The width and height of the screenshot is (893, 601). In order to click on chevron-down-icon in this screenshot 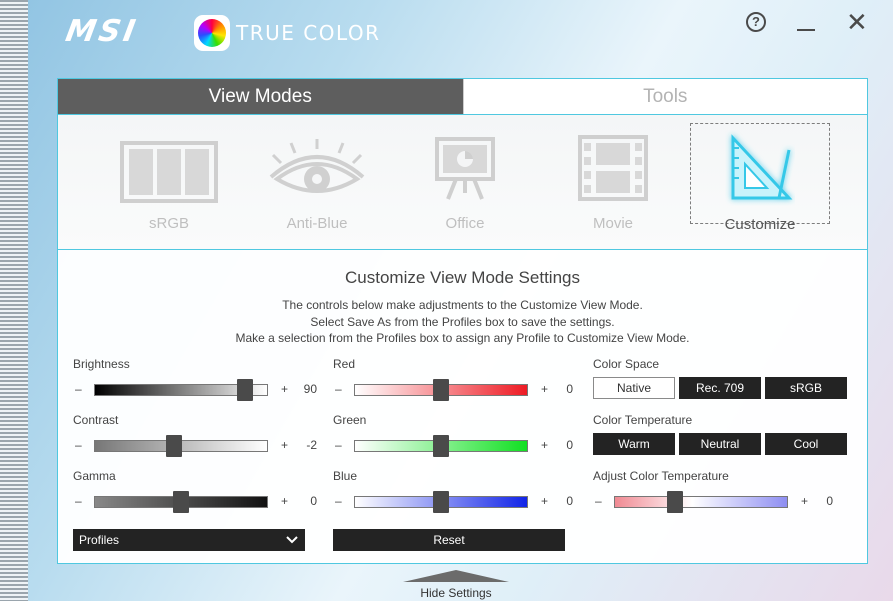, I will do `click(292, 543)`.